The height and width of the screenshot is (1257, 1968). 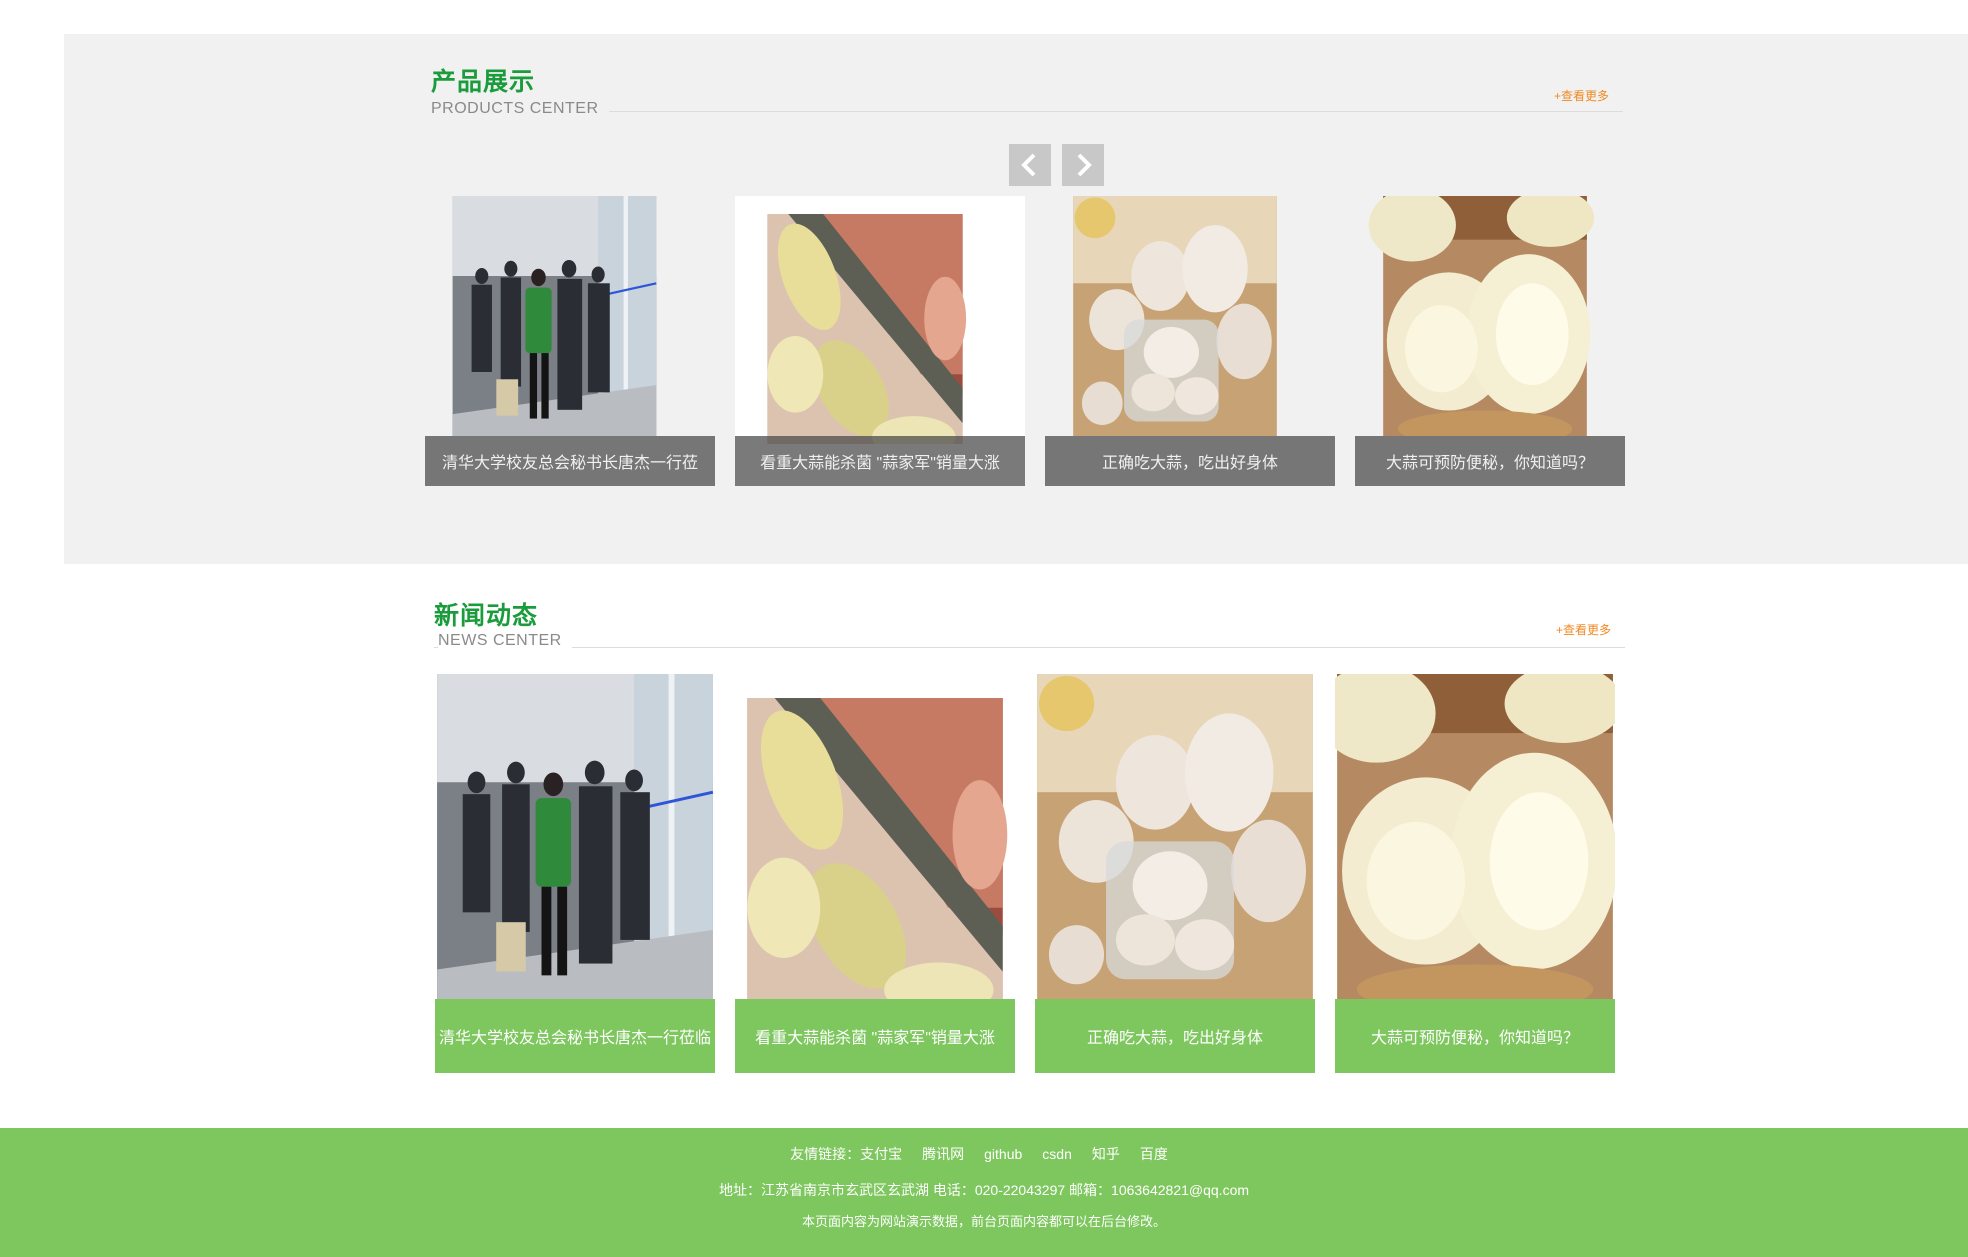 What do you see at coordinates (1581, 95) in the screenshot?
I see `products-more-link: +查看更多` at bounding box center [1581, 95].